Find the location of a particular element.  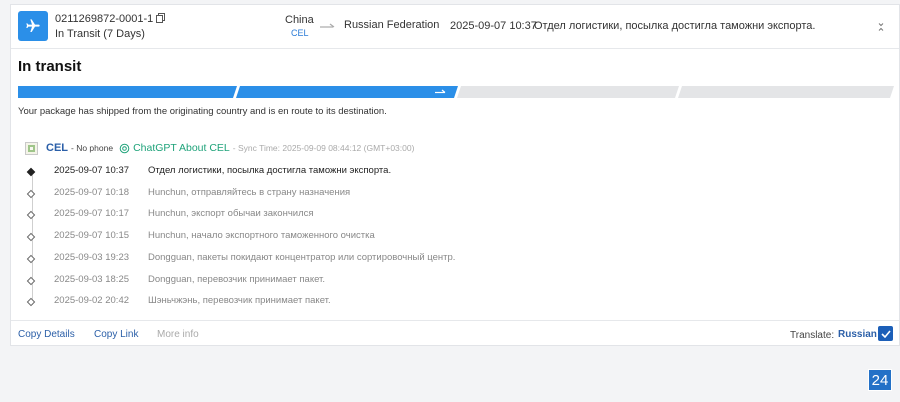

progress-bar is located at coordinates (456, 91).